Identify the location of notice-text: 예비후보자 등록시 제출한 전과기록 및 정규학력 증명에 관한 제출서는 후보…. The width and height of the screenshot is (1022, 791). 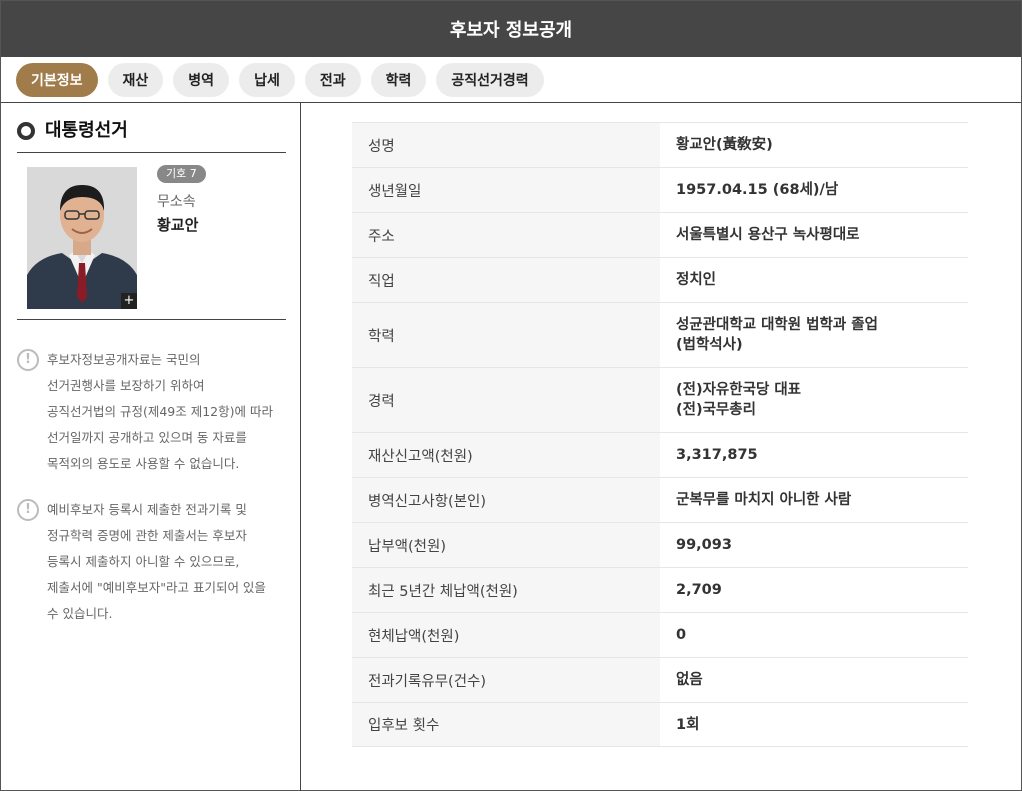
(156, 561).